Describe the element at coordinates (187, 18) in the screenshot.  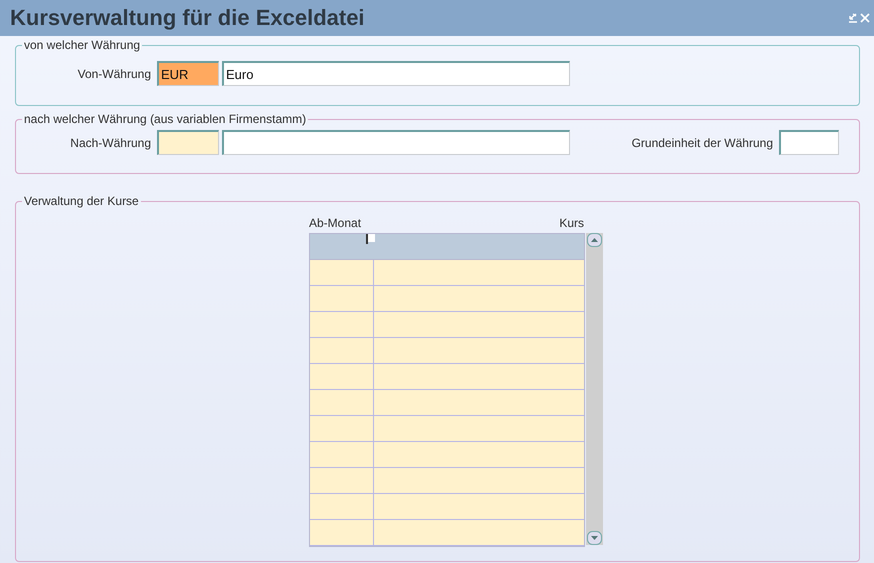
I see `window-title: Kursverwaltung für die Exceldatei` at that location.